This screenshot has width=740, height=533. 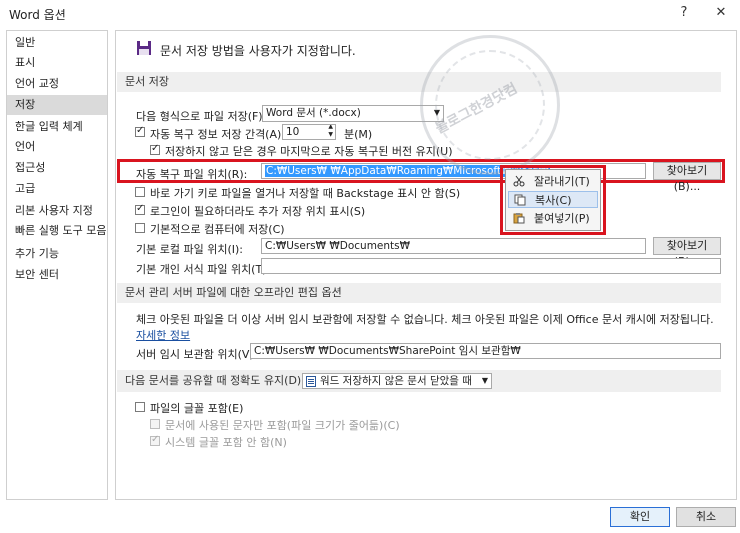 What do you see at coordinates (309, 132) in the screenshot?
I see `autorecover-minutes-input: 10 ▲ ▼` at bounding box center [309, 132].